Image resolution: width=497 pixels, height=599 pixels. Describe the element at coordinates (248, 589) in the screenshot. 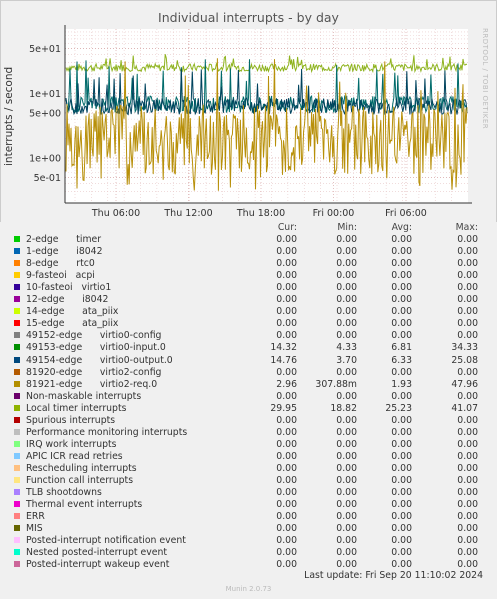

I see `munin-version: Munin 2.0.73` at that location.